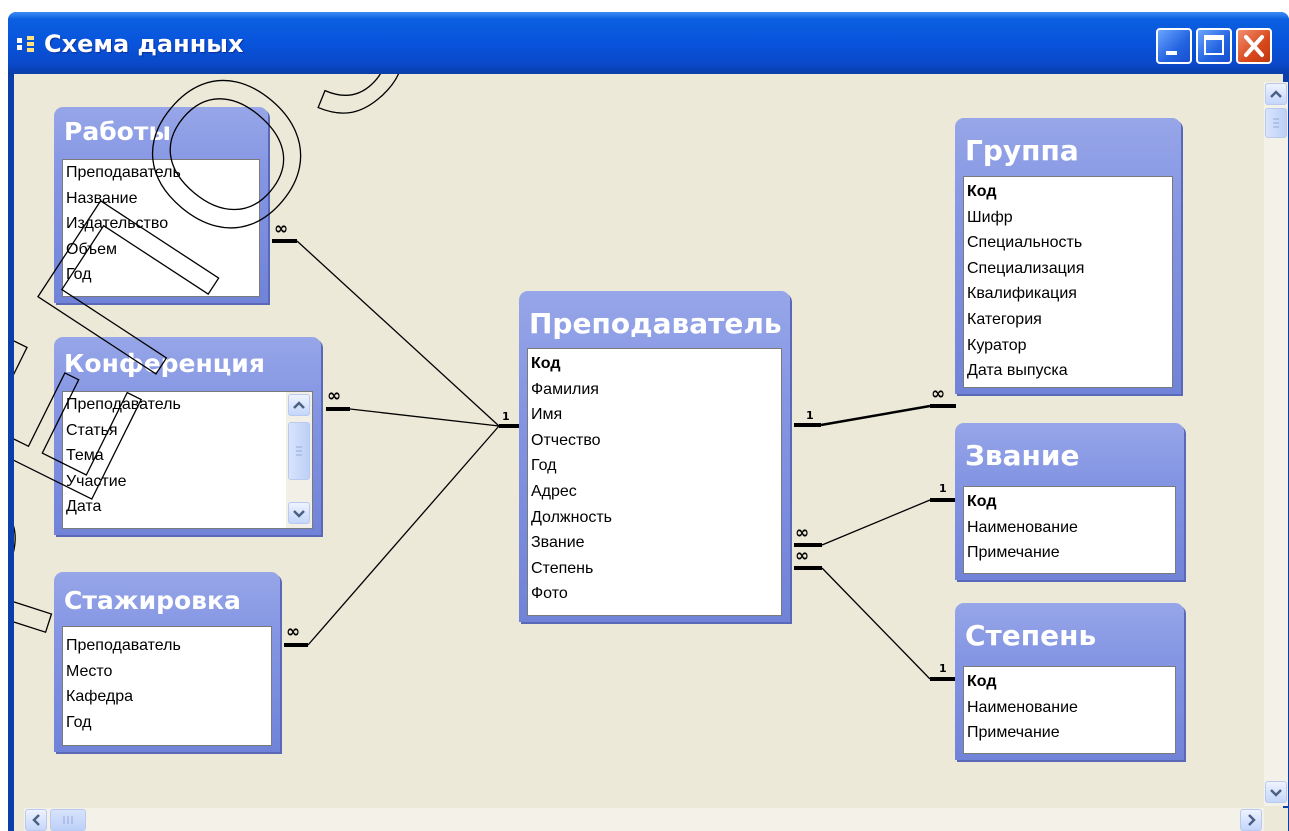  Describe the element at coordinates (1068, 346) in the screenshot. I see `field-item: Куратор` at that location.